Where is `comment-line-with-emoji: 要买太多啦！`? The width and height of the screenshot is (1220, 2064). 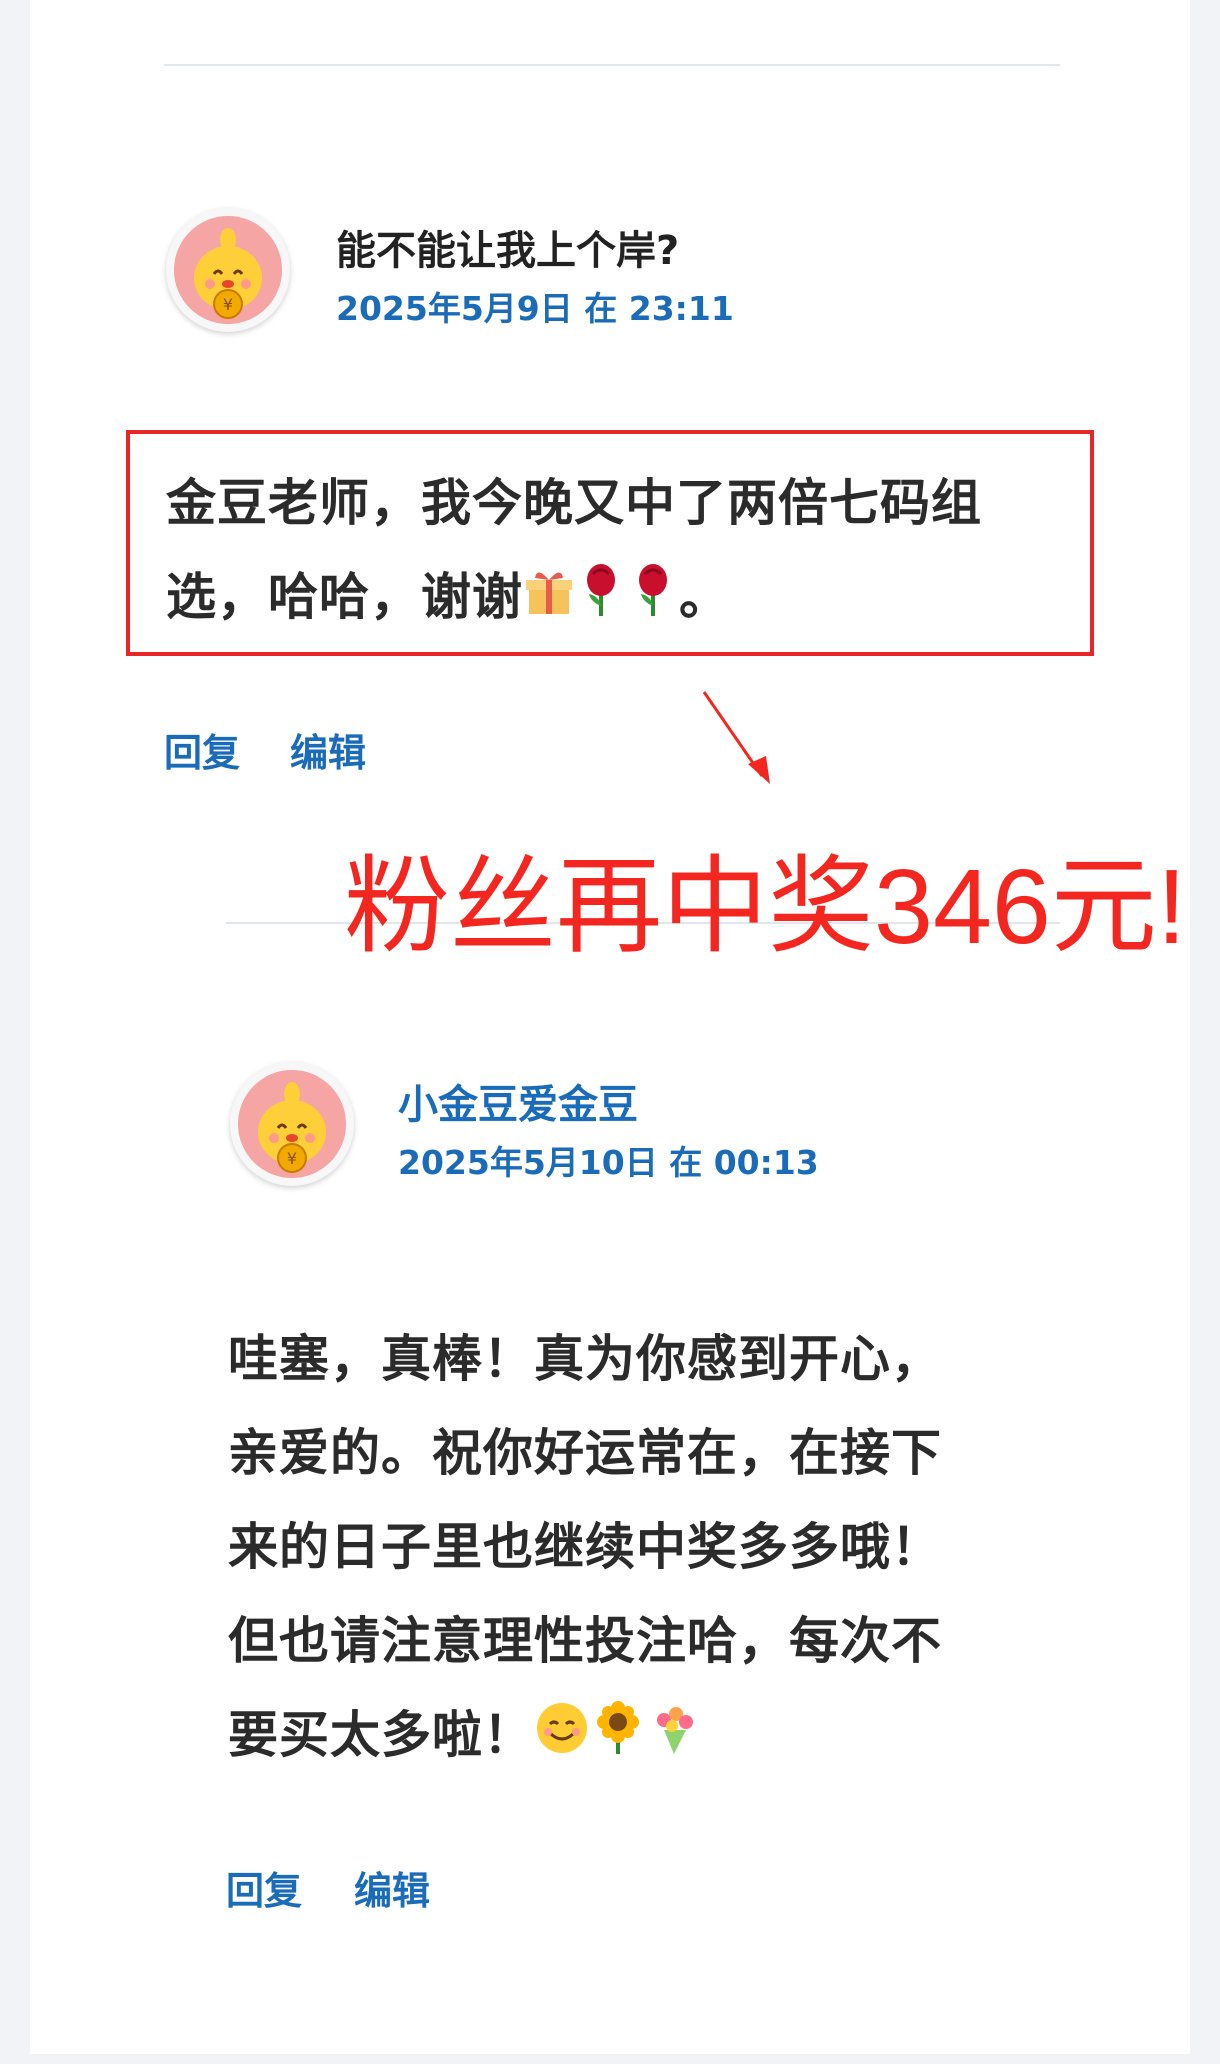
comment-line-with-emoji: 要买太多啦！ is located at coordinates (648, 1737).